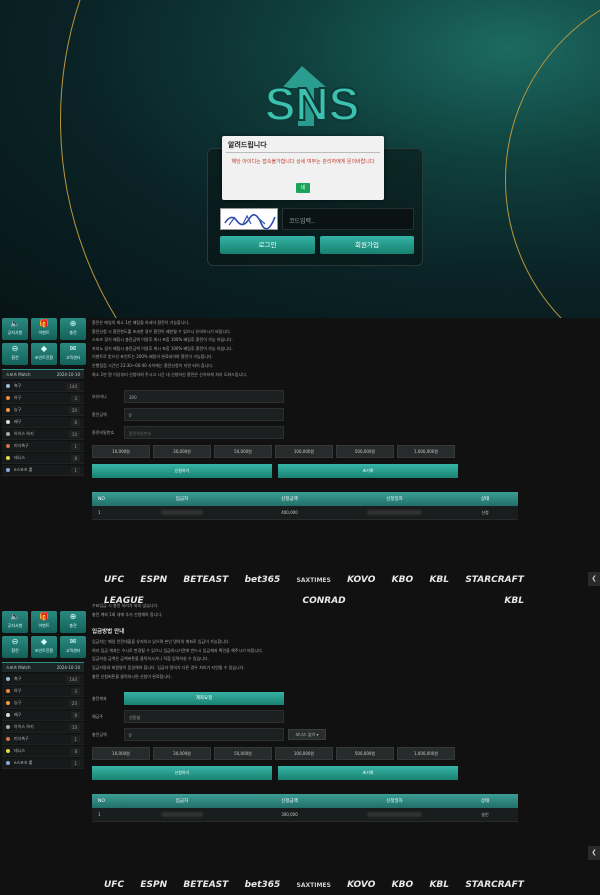 This screenshot has height=895, width=600. I want to click on sports-header-date: 2024-10-10, so click(68, 667).